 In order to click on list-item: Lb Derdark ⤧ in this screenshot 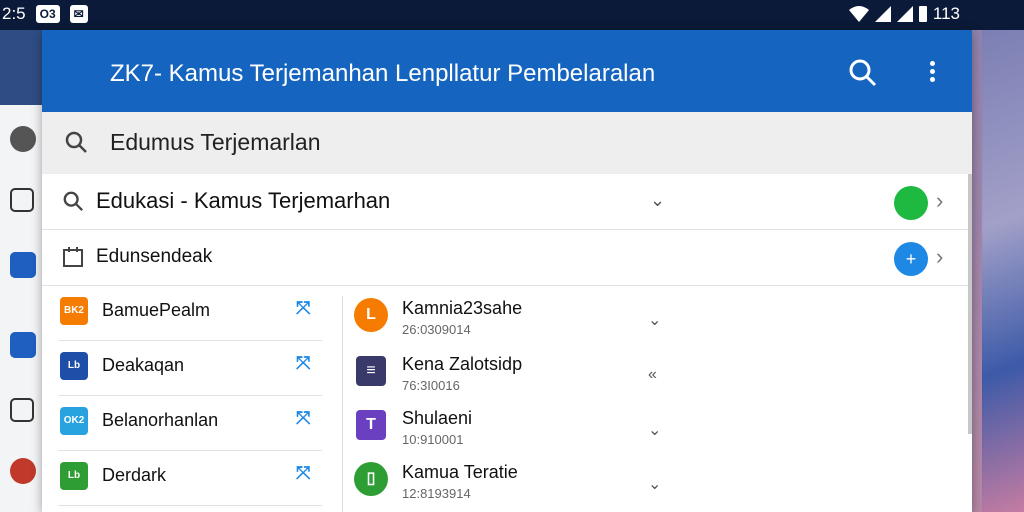, I will do `click(190, 478)`.